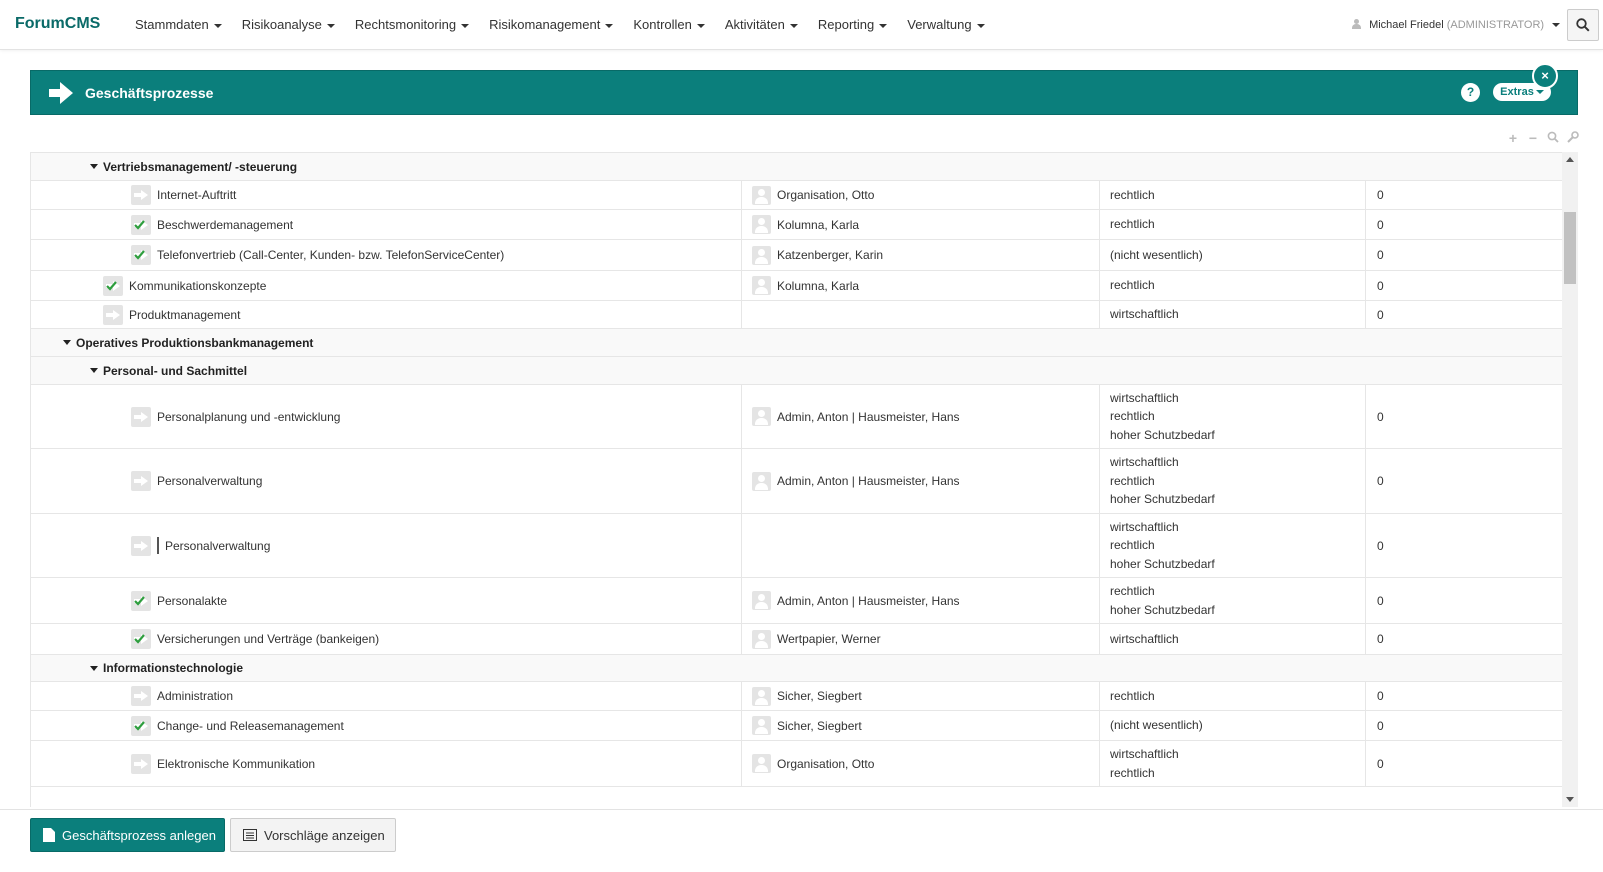  What do you see at coordinates (920, 314) in the screenshot?
I see `owner-cell` at bounding box center [920, 314].